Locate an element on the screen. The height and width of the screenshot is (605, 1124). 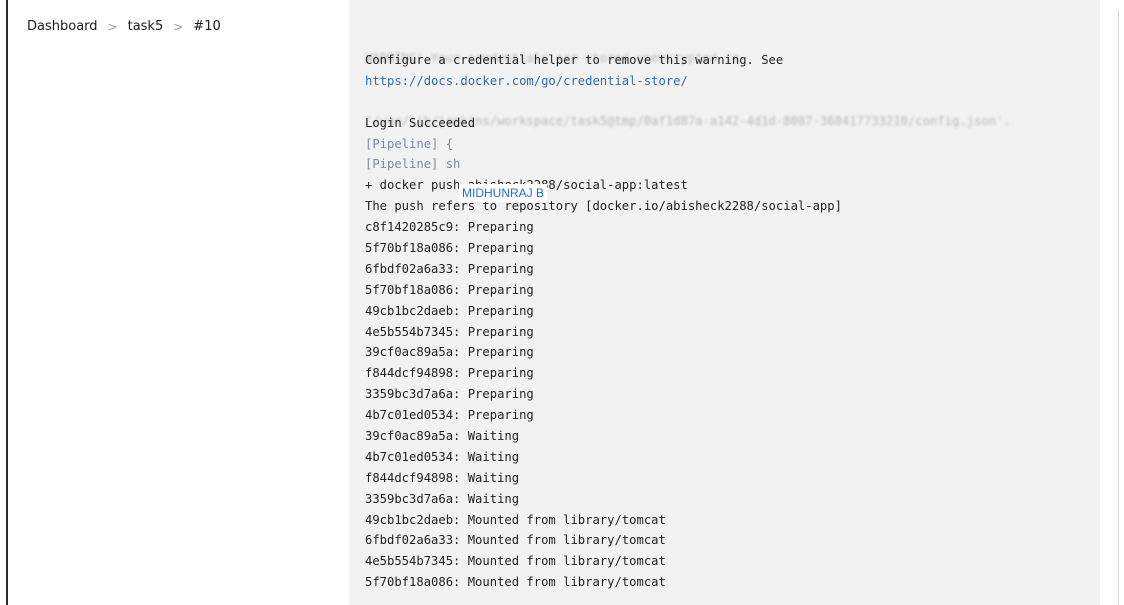
console-line: c8f1420285c9: Preparing is located at coordinates (449, 227).